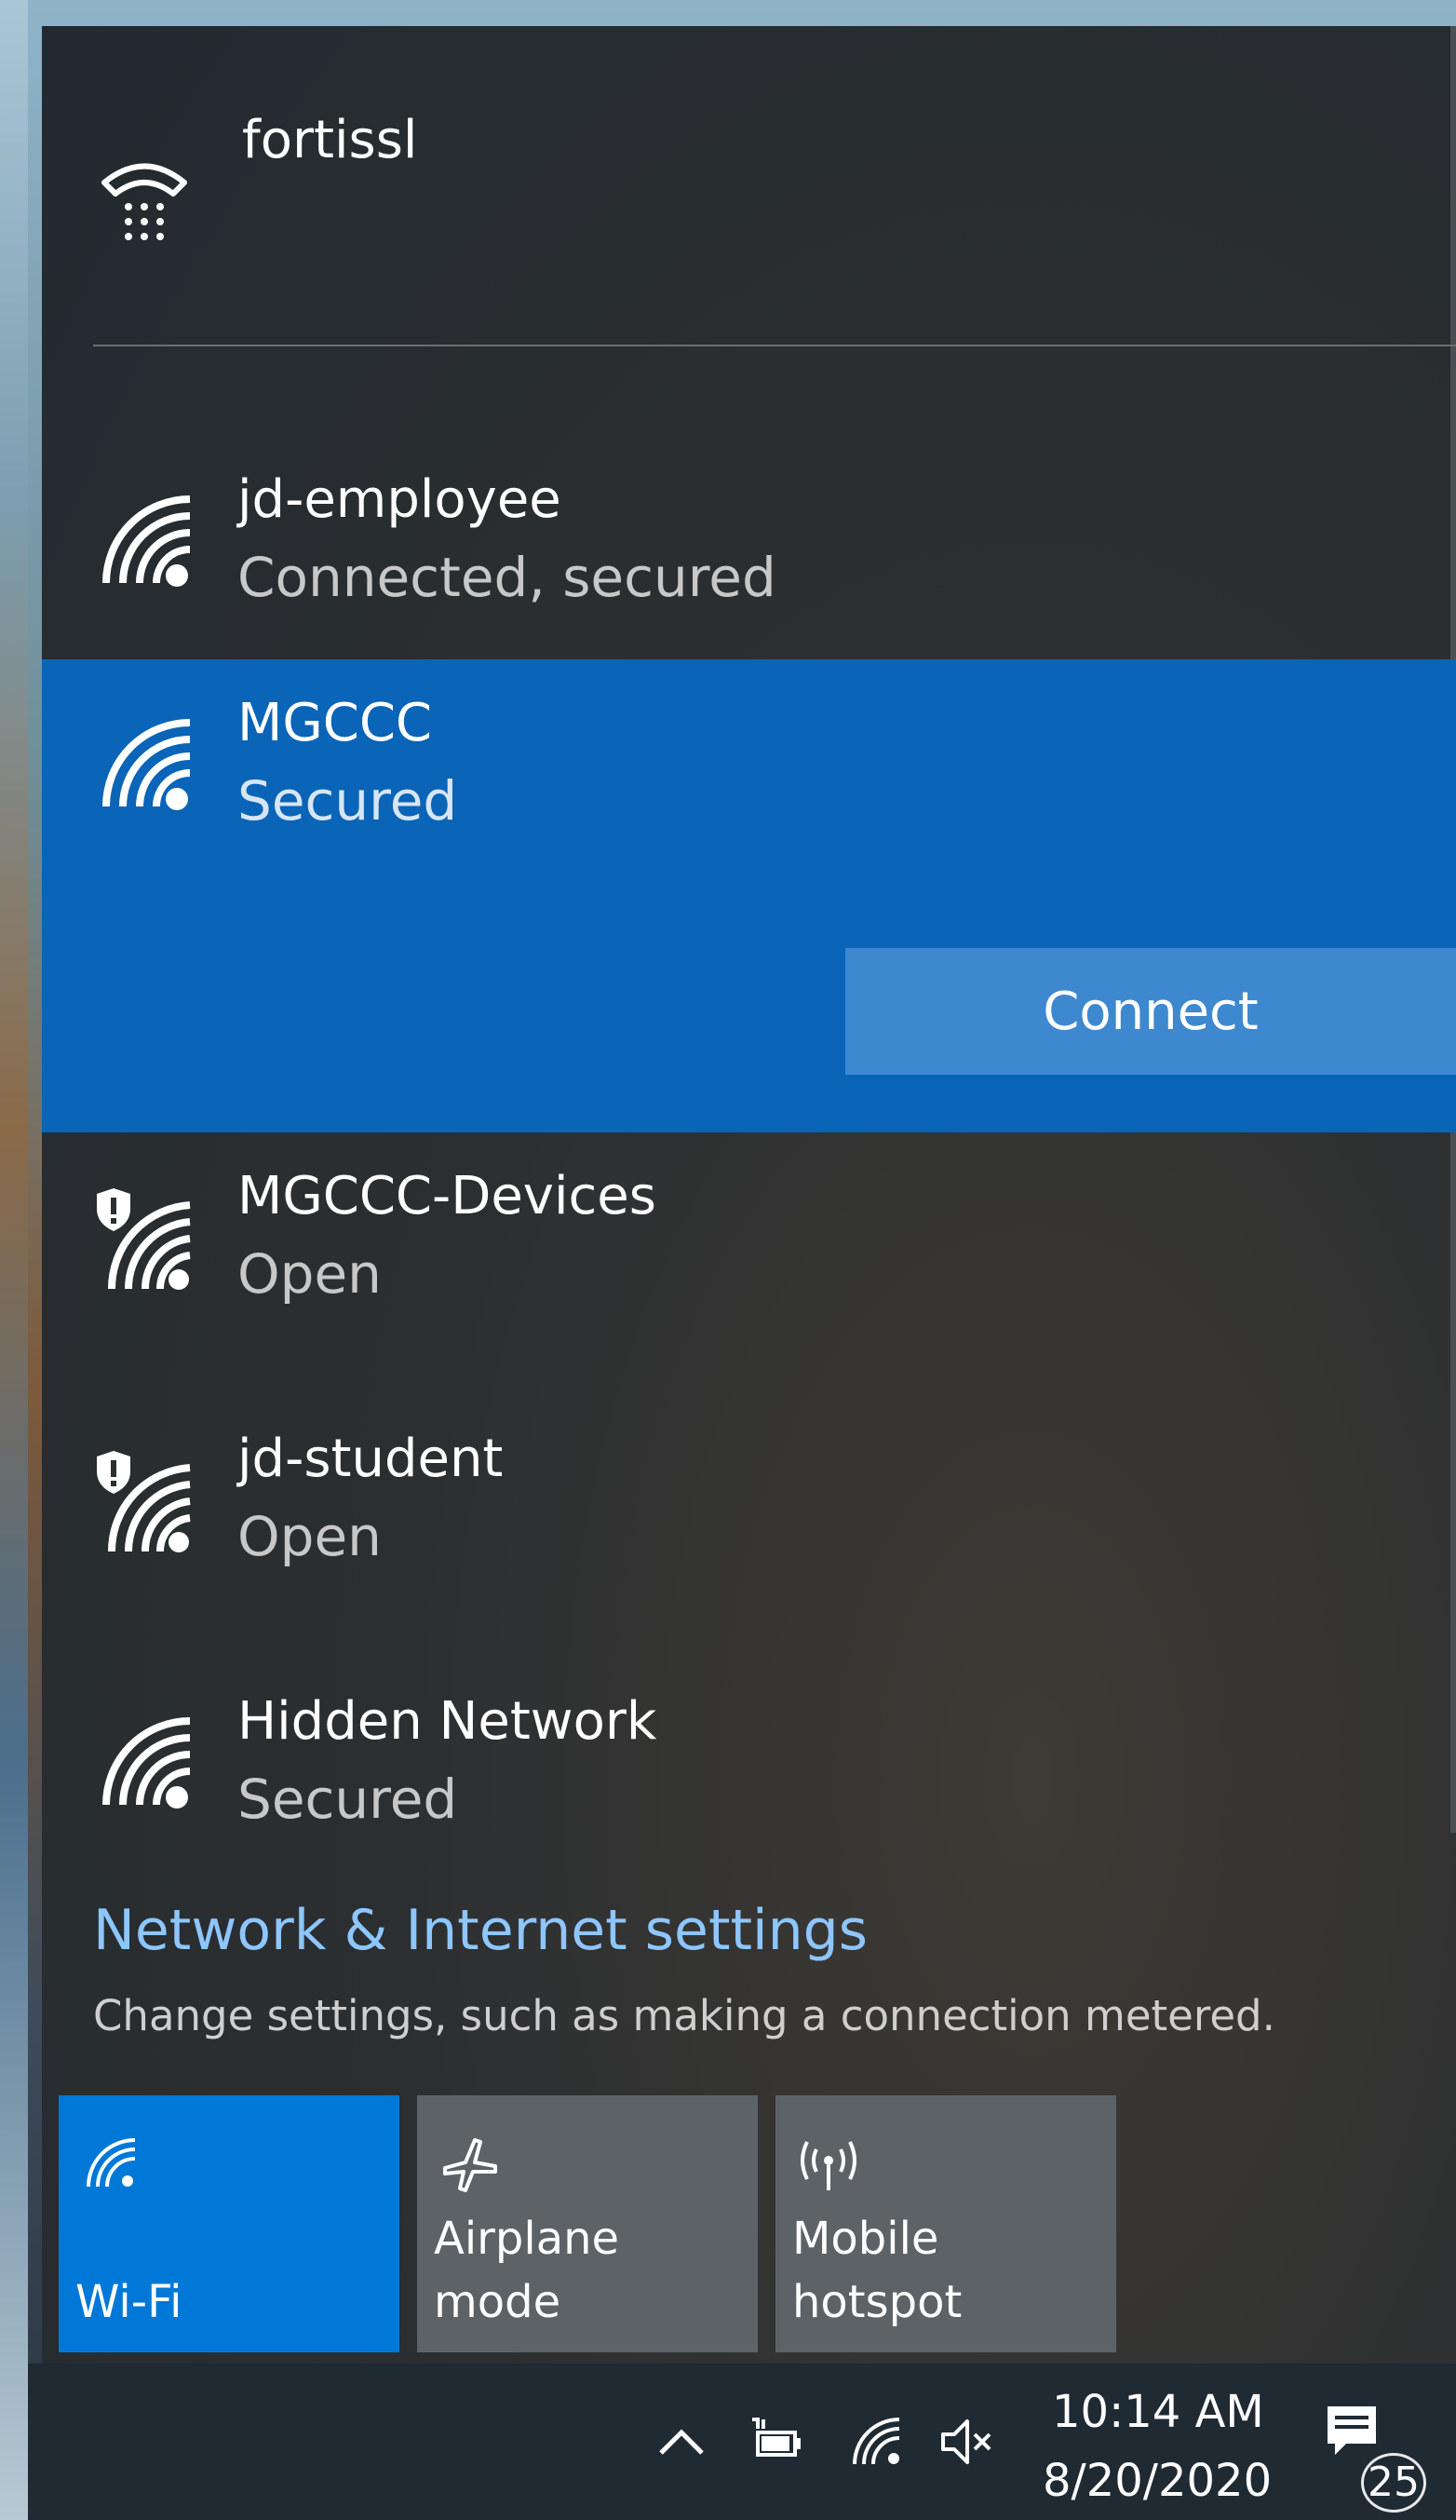 This screenshot has height=2520, width=1456. What do you see at coordinates (480, 1930) in the screenshot?
I see `network-settings-link: Network & Internet settings` at bounding box center [480, 1930].